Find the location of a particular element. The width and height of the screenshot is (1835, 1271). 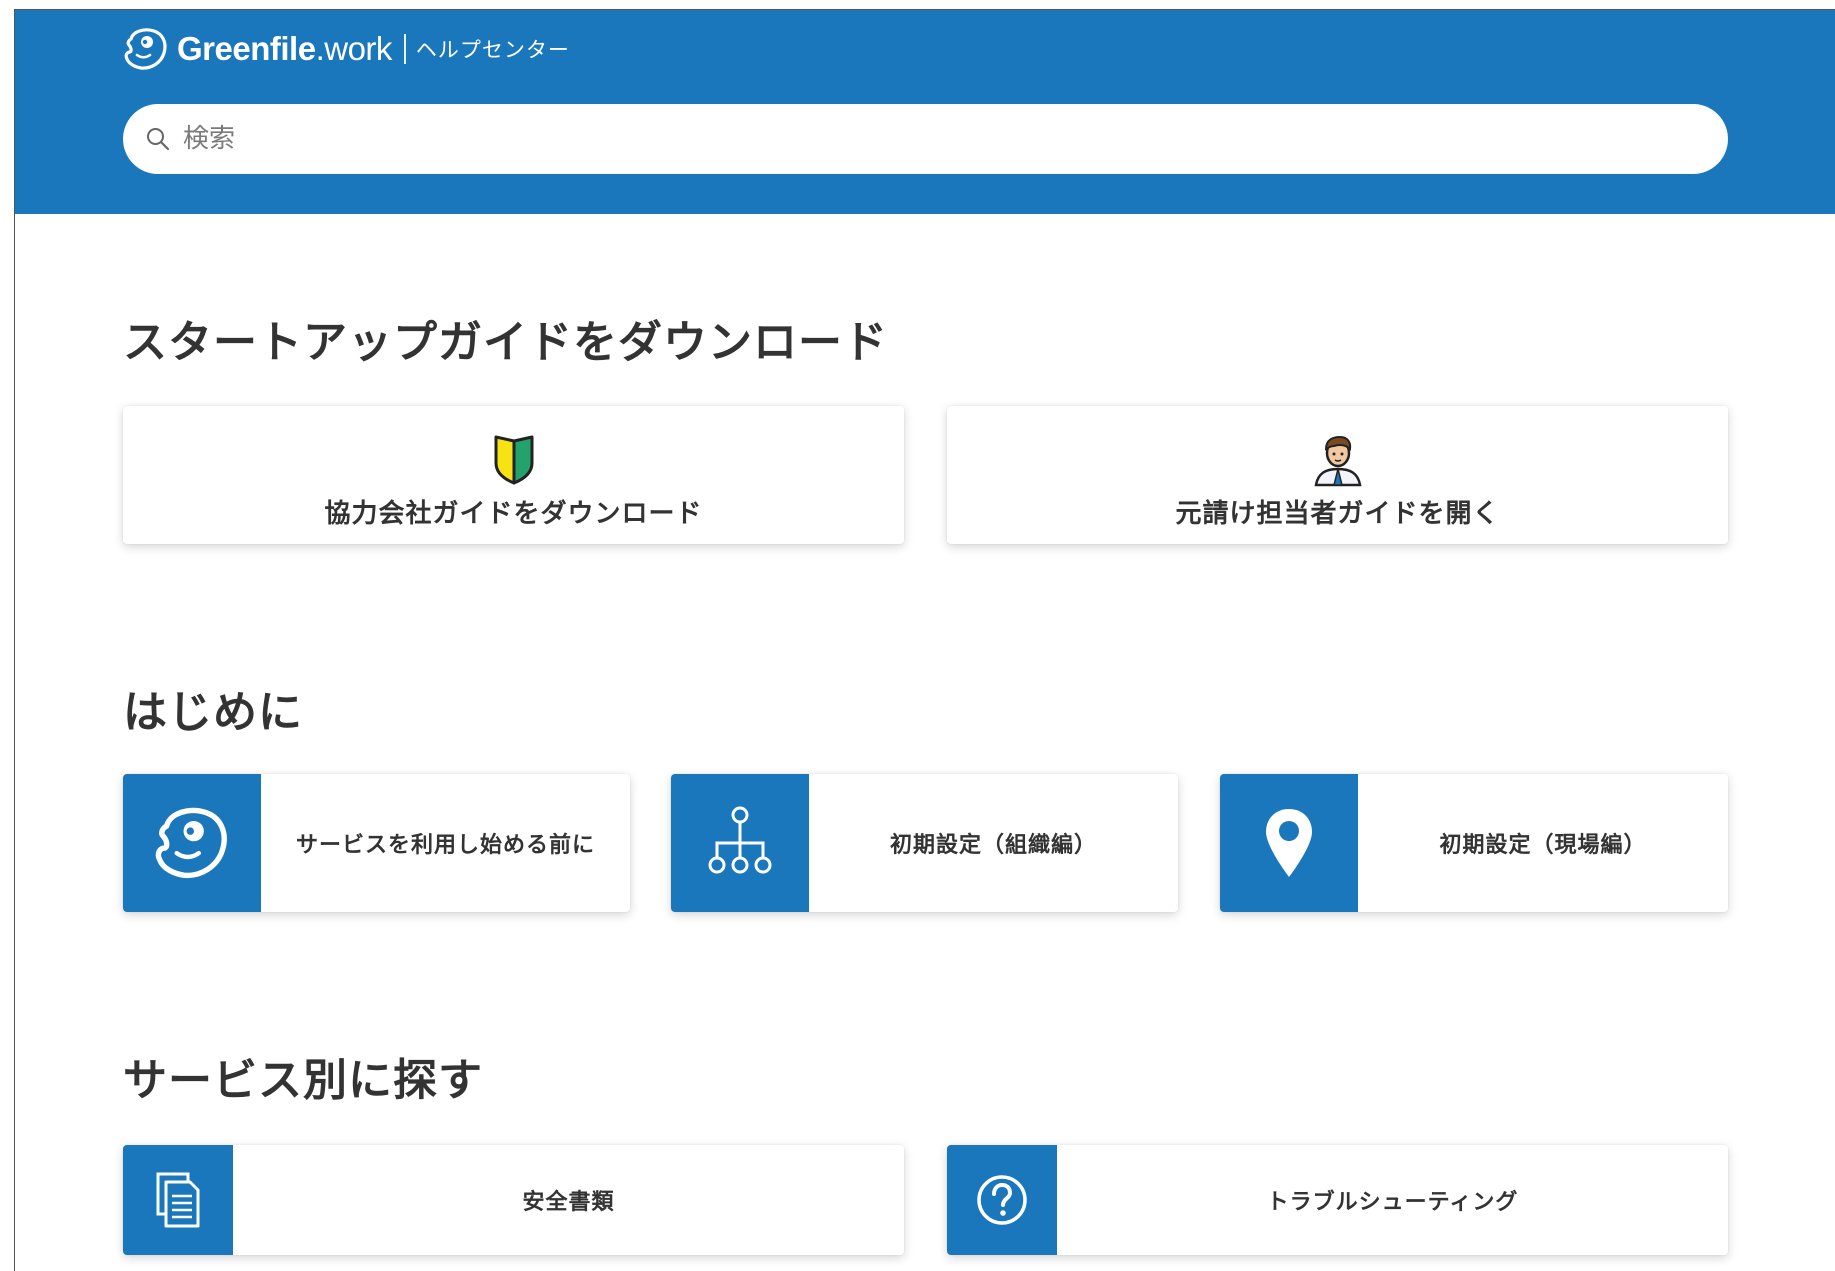

brand-subtitle: ヘルプセンター is located at coordinates (492, 50).